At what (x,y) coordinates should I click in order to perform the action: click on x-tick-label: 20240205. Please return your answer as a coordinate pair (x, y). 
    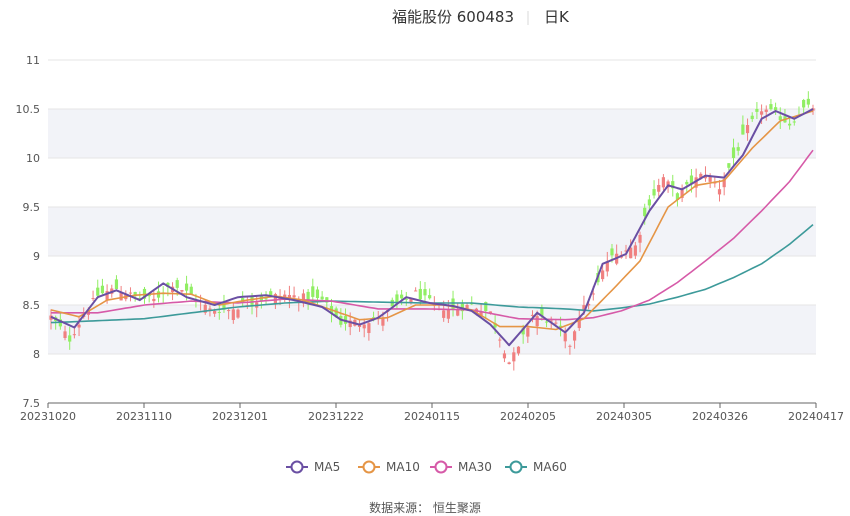
    Looking at the image, I should click on (528, 416).